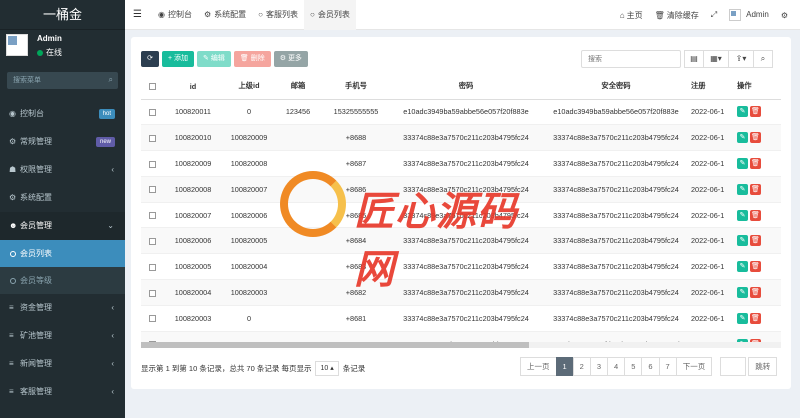 This screenshot has height=418, width=800. What do you see at coordinates (181, 58) in the screenshot?
I see `add-label: 添加` at bounding box center [181, 58].